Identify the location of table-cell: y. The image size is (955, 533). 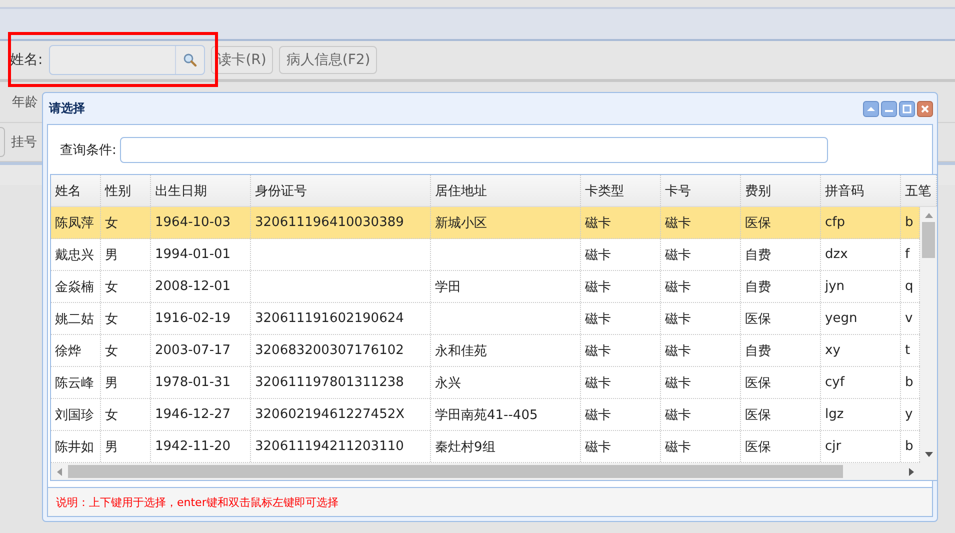
(909, 414).